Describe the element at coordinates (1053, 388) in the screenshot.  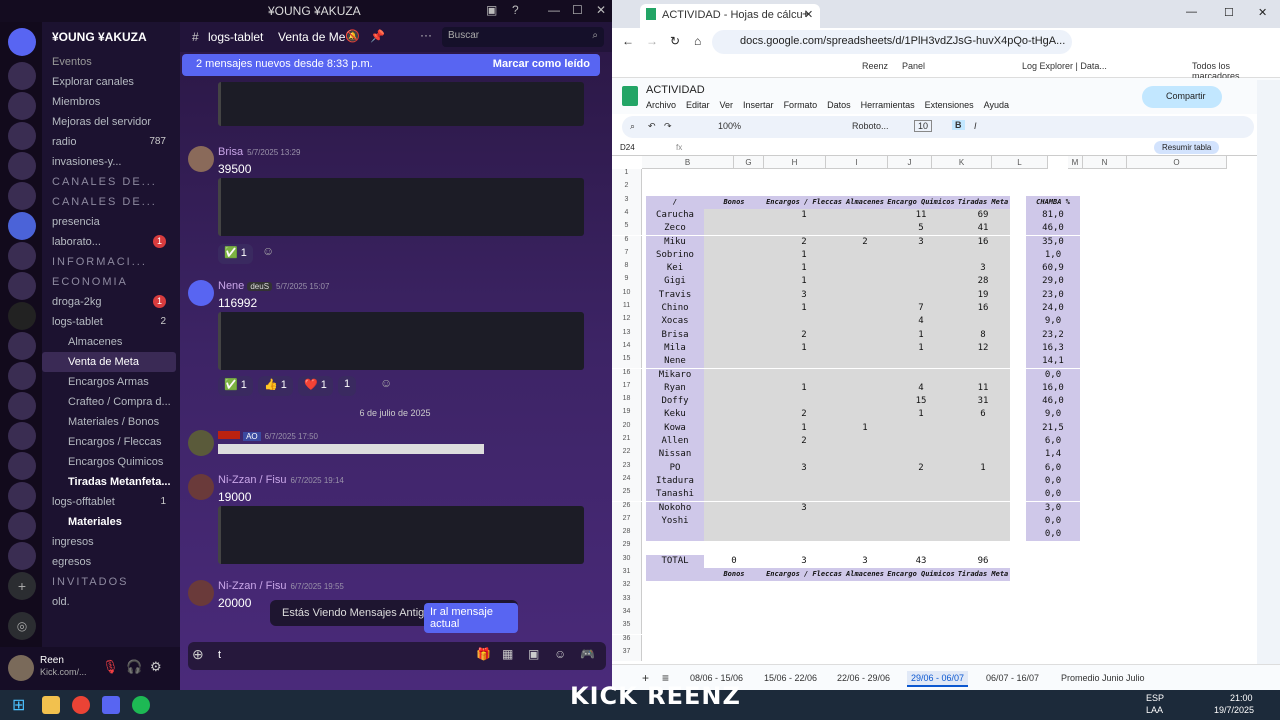
I see `value-cell: 16,0` at that location.